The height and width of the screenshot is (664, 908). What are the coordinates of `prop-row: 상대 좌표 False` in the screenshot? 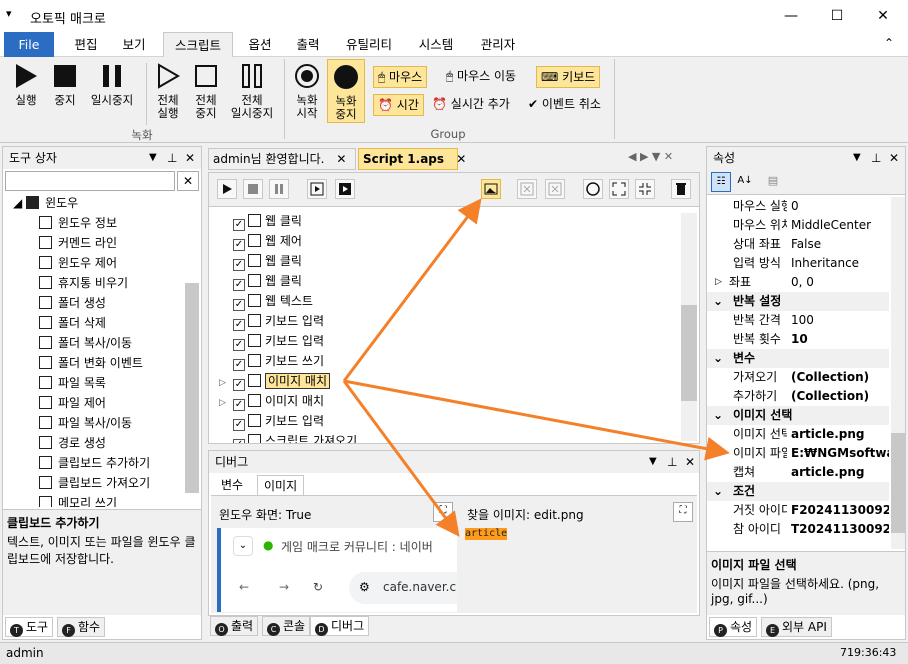 It's located at (798, 244).